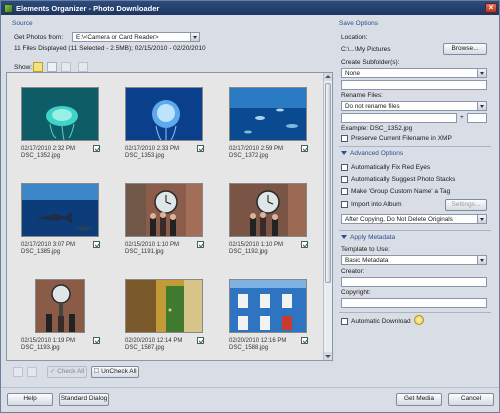 This screenshot has width=500, height=413. I want to click on photo-cell: 02/17/2010 2:32 PM DSC_1352.jpg, so click(61, 118).